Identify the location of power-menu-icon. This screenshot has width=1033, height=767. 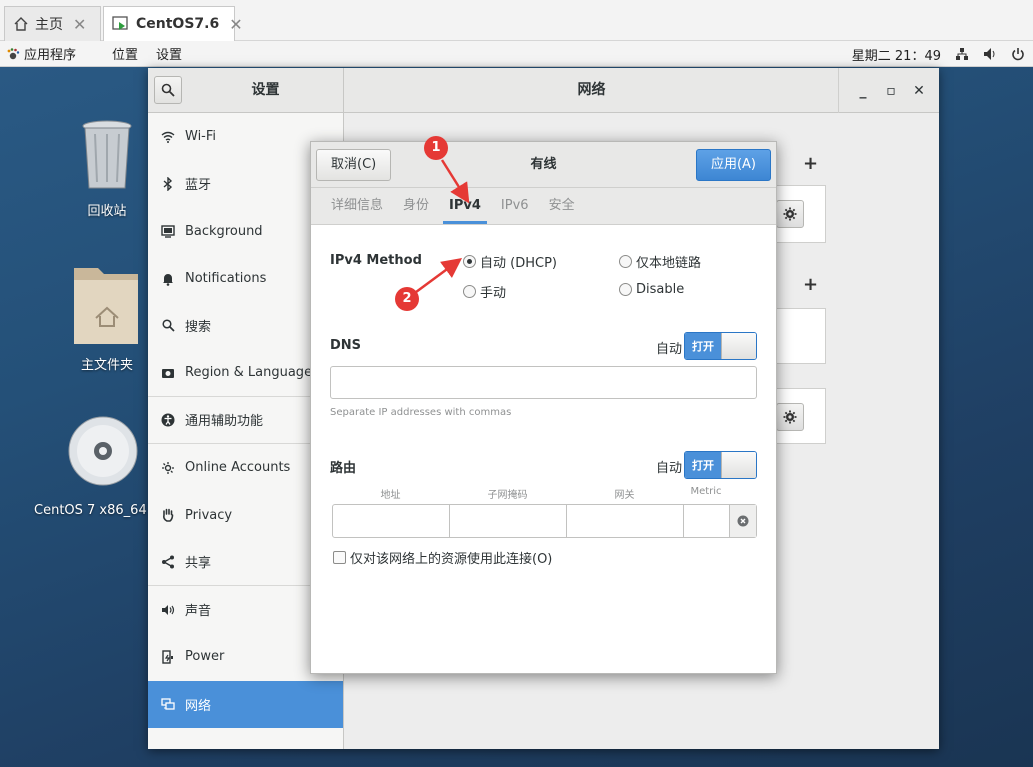
(1018, 54).